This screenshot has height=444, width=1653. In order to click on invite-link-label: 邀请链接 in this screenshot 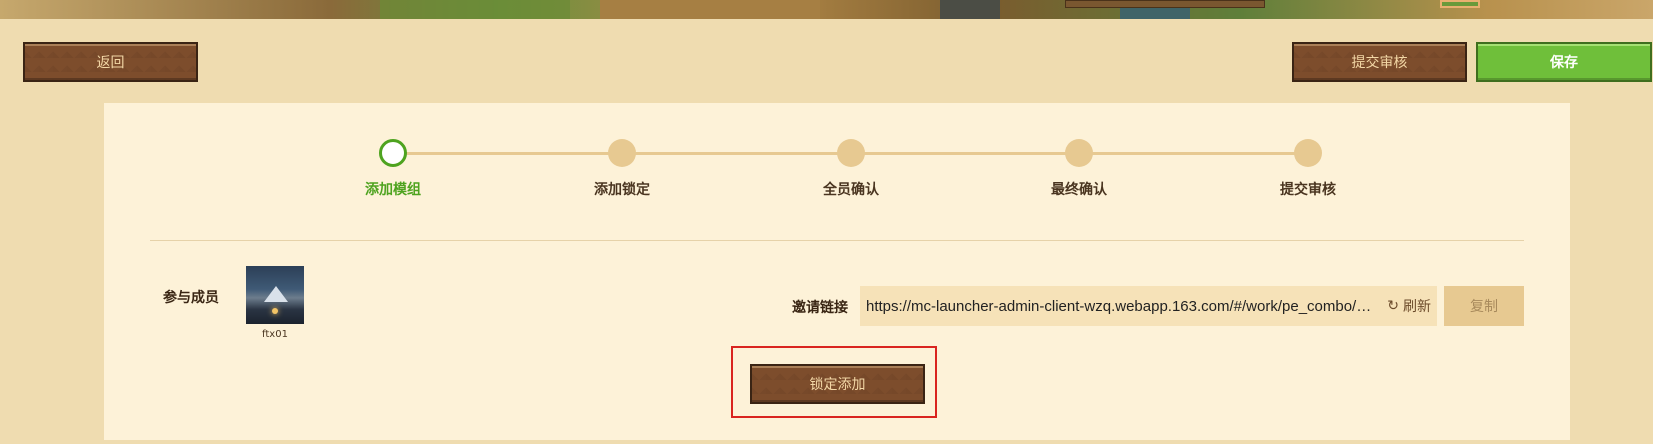, I will do `click(820, 308)`.